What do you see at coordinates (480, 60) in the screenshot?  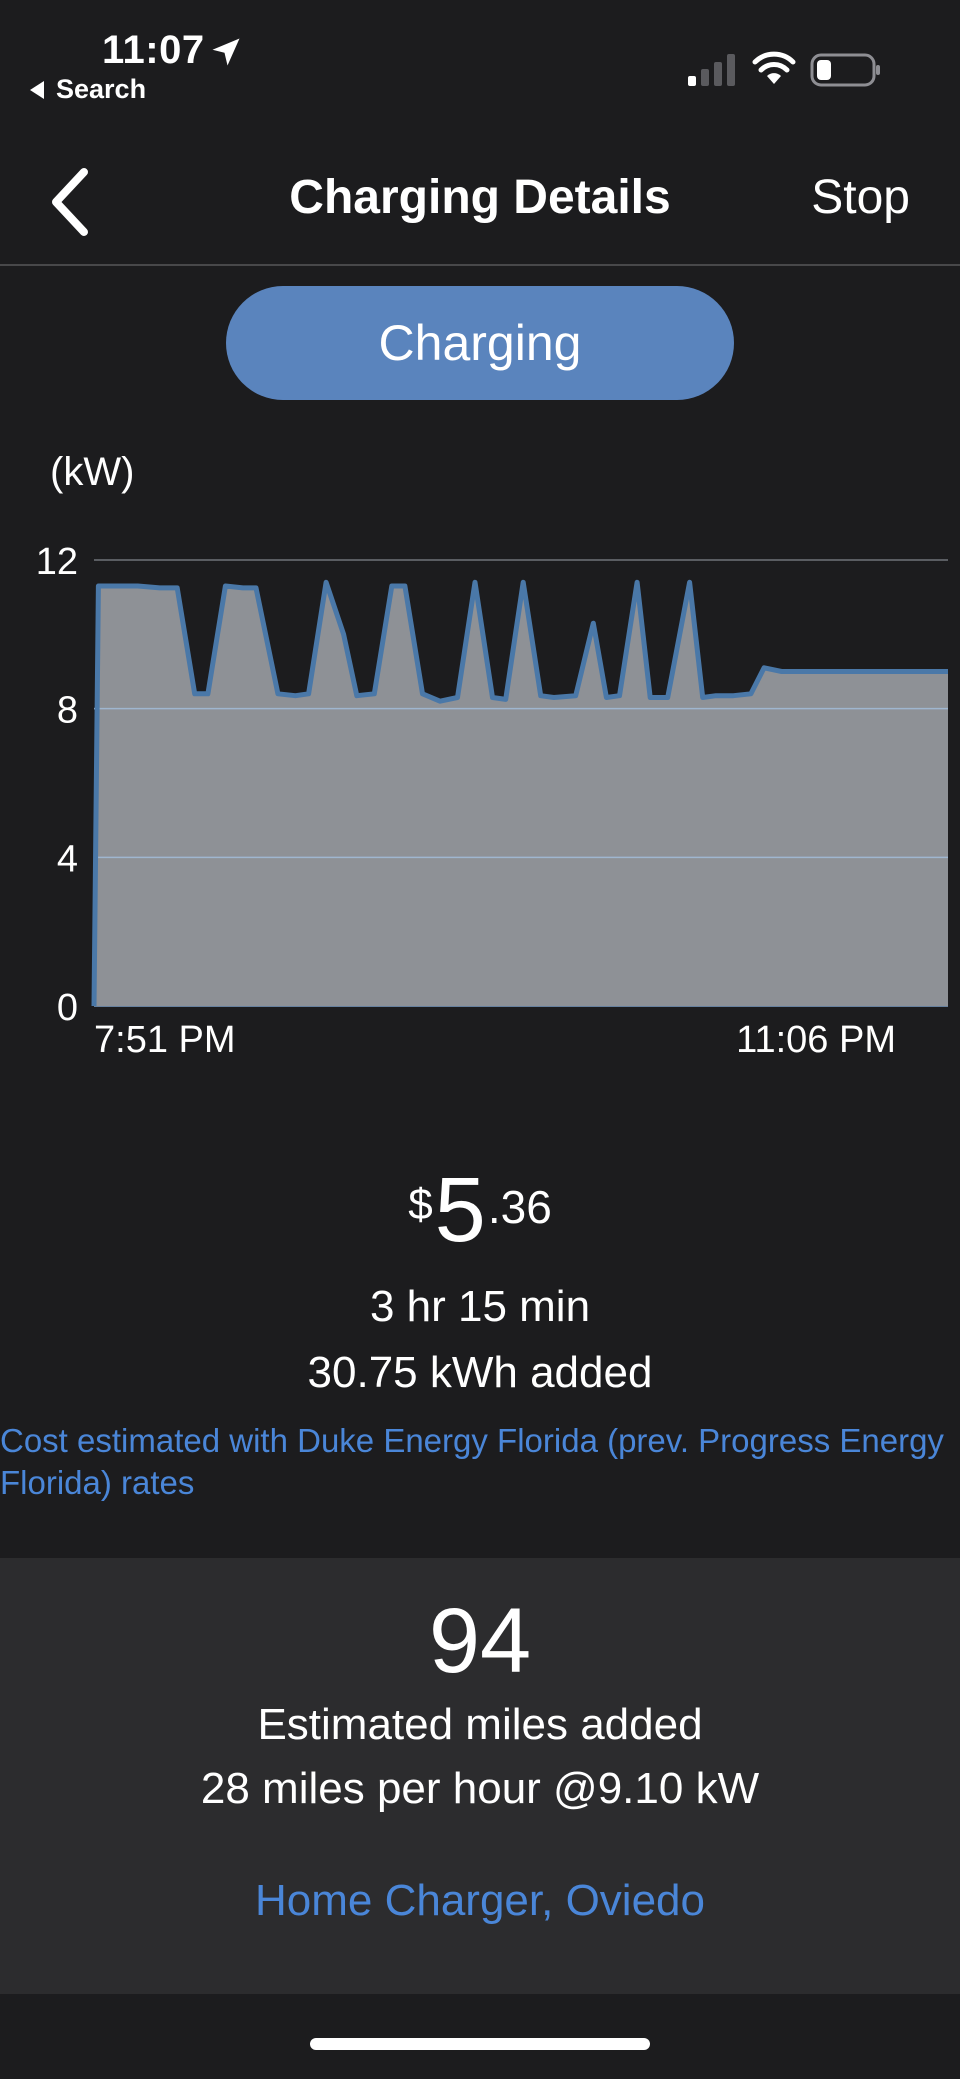 I see `status-bar: 11:07 Search` at bounding box center [480, 60].